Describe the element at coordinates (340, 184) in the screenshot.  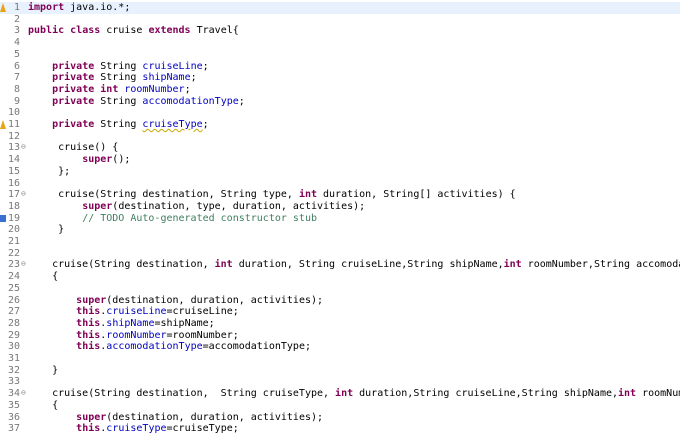
I see `code-line: 16` at that location.